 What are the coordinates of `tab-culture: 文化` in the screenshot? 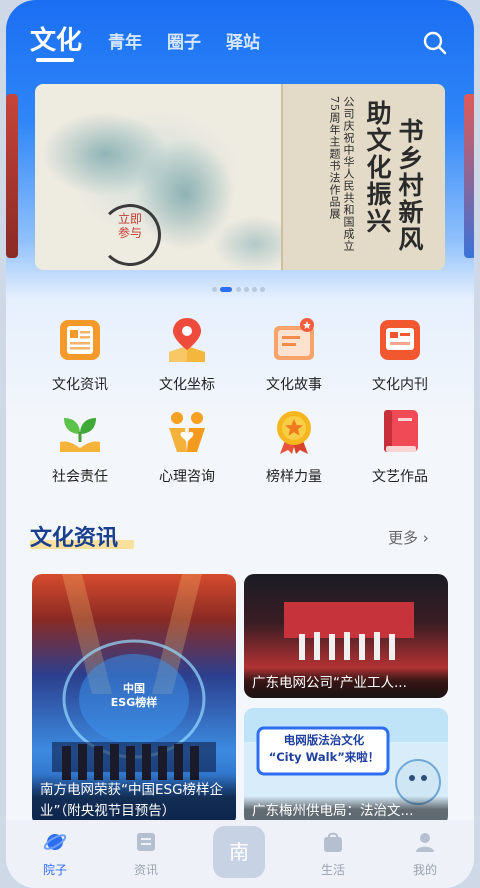 It's located at (56, 38).